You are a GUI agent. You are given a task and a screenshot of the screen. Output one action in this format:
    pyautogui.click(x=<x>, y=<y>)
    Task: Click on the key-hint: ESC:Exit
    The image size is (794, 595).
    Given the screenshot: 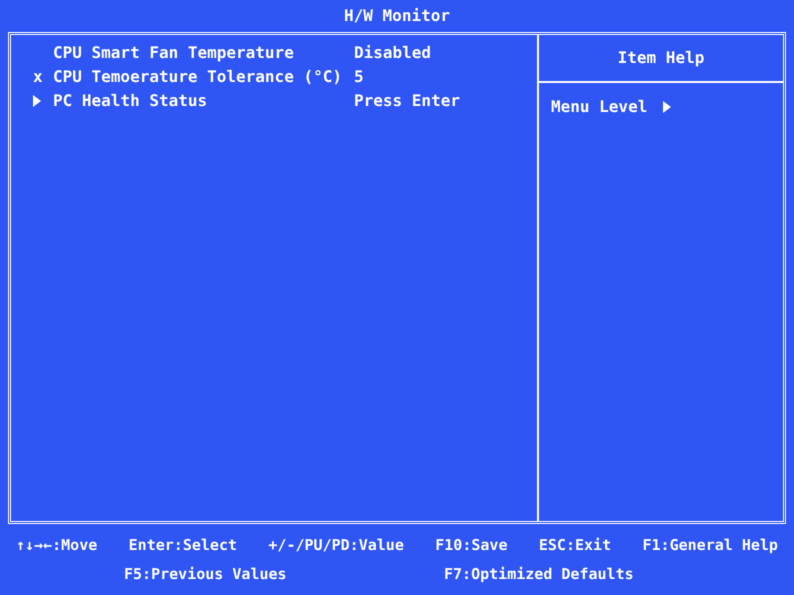 What is the action you would take?
    pyautogui.click(x=575, y=545)
    